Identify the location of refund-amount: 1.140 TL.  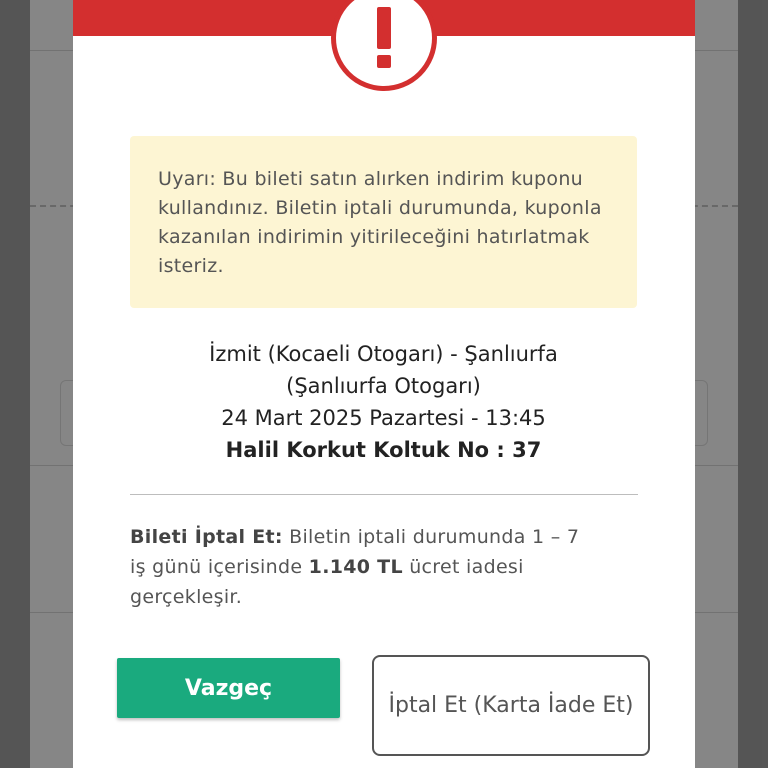
(355, 567).